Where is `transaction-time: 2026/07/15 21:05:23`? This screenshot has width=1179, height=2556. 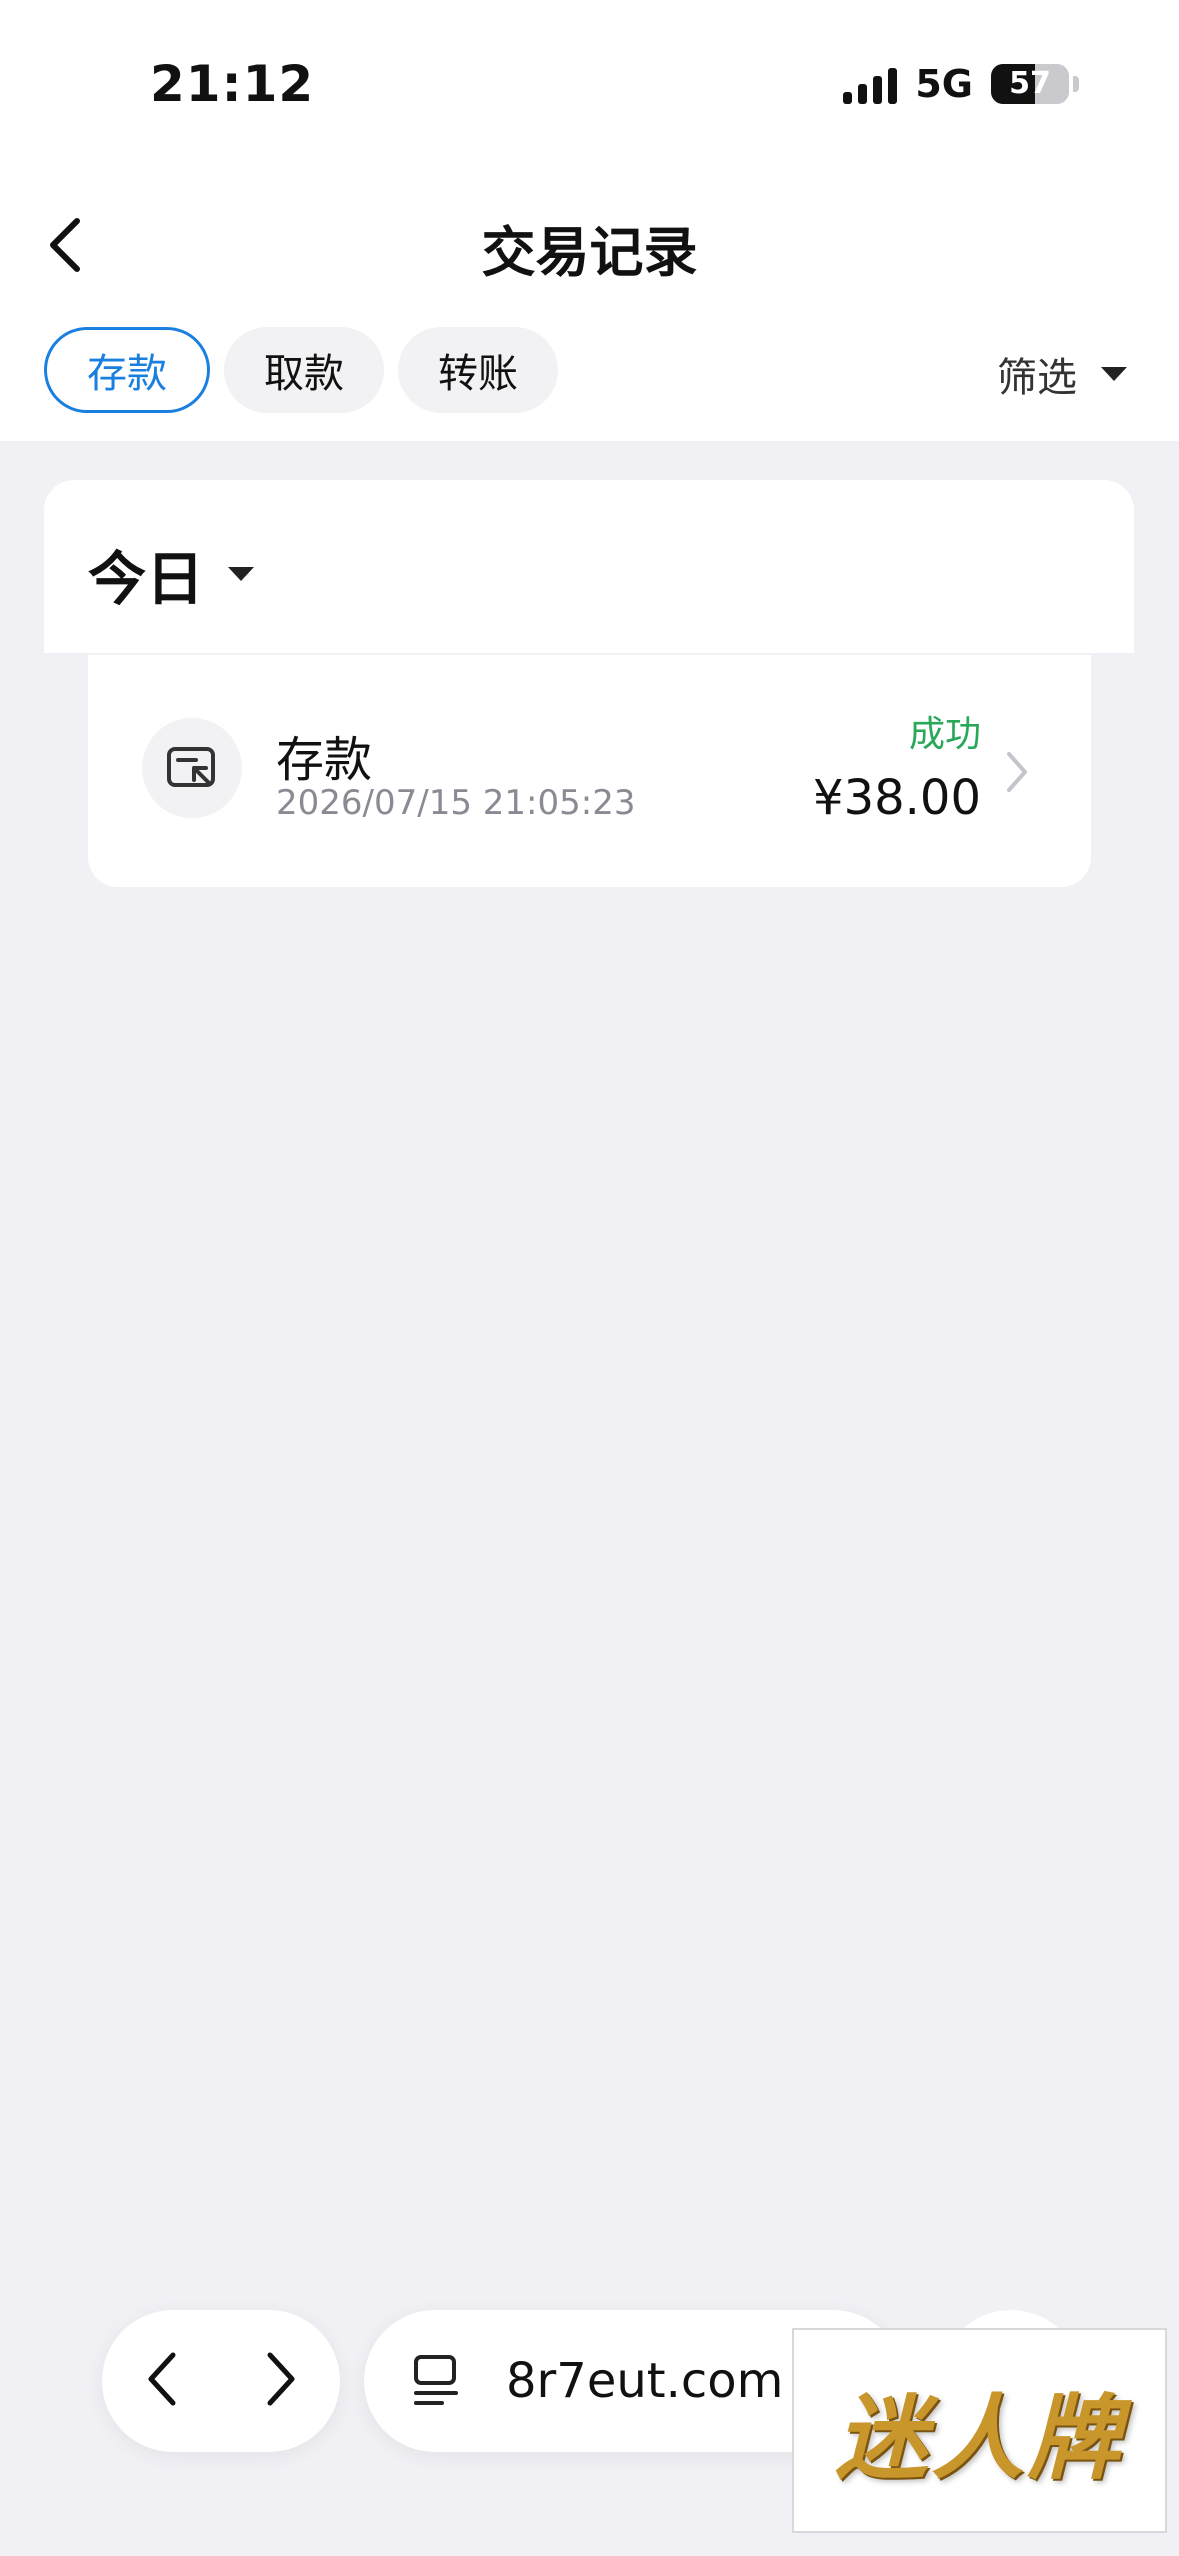 transaction-time: 2026/07/15 21:05:23 is located at coordinates (456, 803).